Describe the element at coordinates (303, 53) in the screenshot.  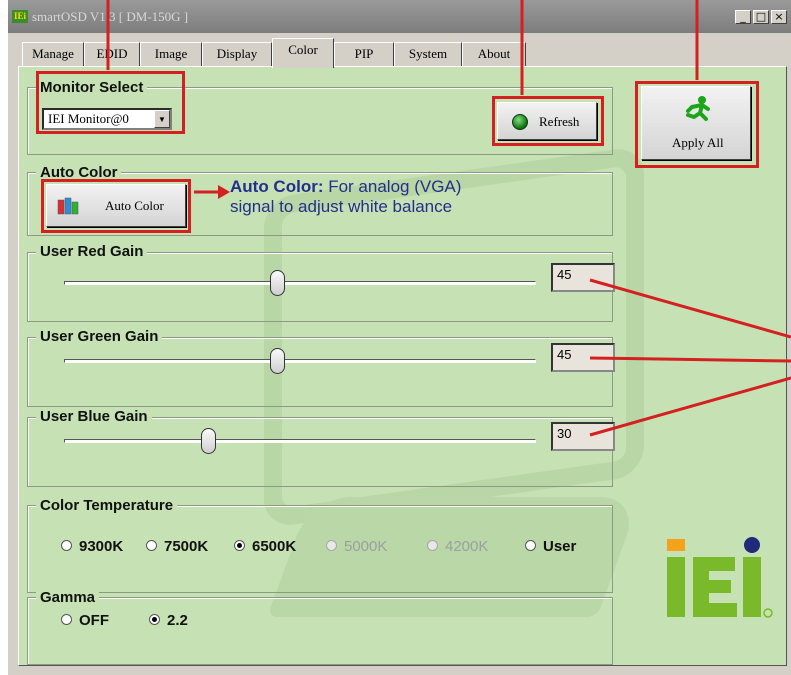
I see `tab-color: Color` at that location.